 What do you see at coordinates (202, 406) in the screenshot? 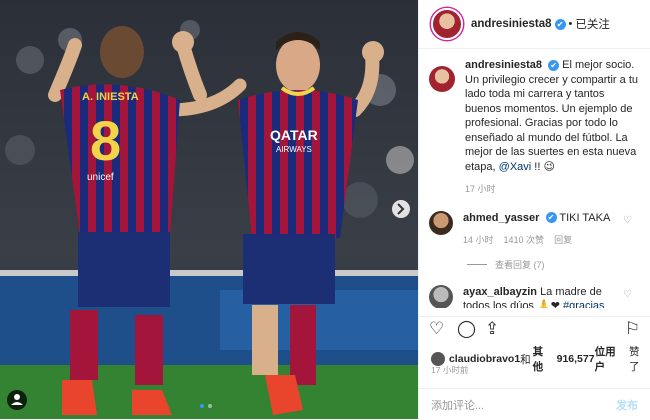
I see `carousel-dot-active` at bounding box center [202, 406].